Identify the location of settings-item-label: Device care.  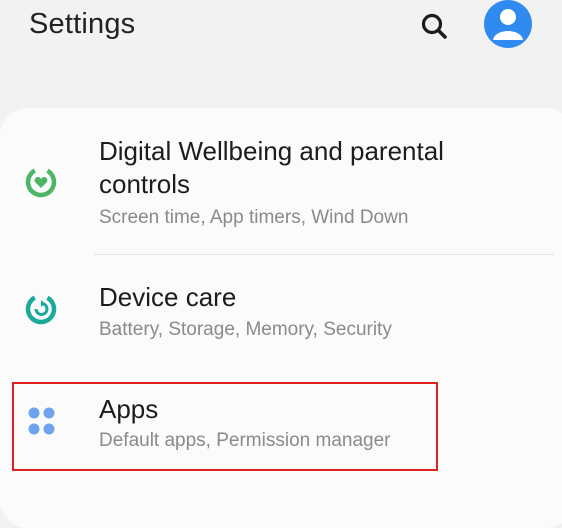
(168, 297).